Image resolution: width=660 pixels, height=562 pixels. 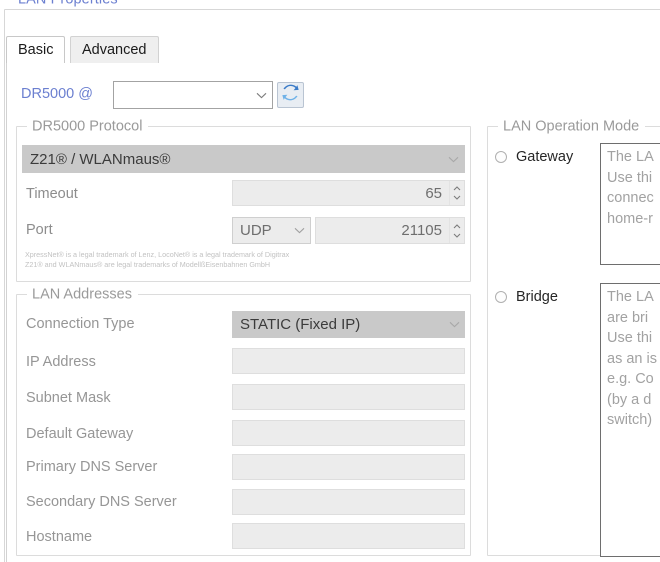 I want to click on hostname-label: Hostname, so click(x=59, y=537).